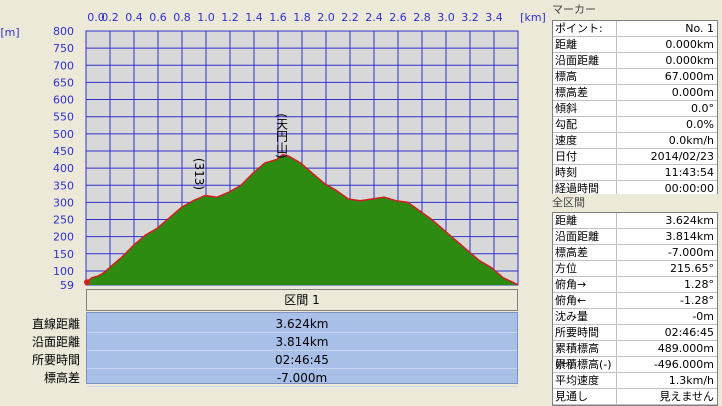  What do you see at coordinates (134, 17) in the screenshot?
I see `x-tick-label: 0.4` at bounding box center [134, 17].